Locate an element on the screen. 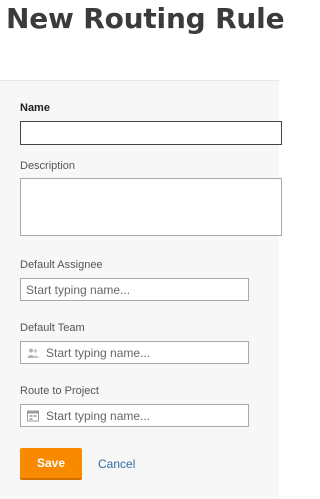 The image size is (320, 499). default-assignee-label: Default Assignee is located at coordinates (61, 265).